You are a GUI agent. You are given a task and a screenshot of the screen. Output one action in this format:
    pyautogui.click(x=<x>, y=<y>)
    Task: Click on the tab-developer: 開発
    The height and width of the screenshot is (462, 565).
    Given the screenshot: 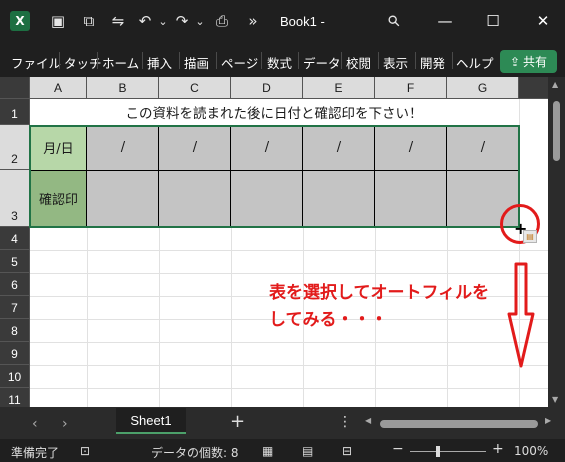 What is the action you would take?
    pyautogui.click(x=432, y=62)
    